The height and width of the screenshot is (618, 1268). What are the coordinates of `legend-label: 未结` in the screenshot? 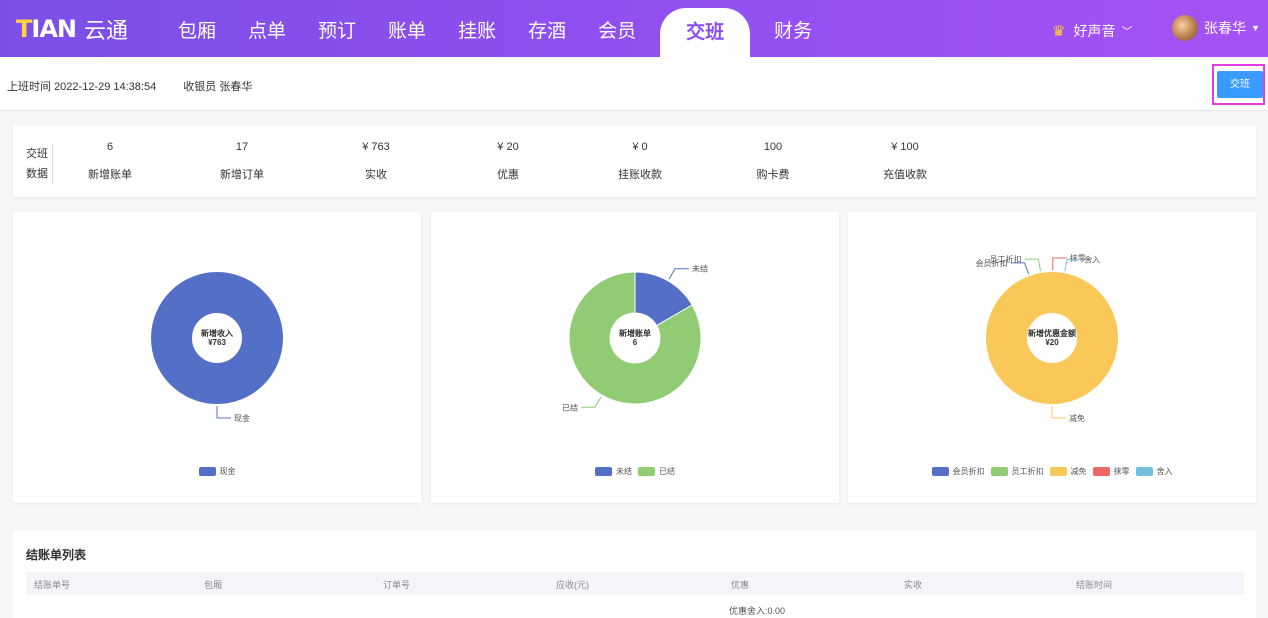 It's located at (624, 471).